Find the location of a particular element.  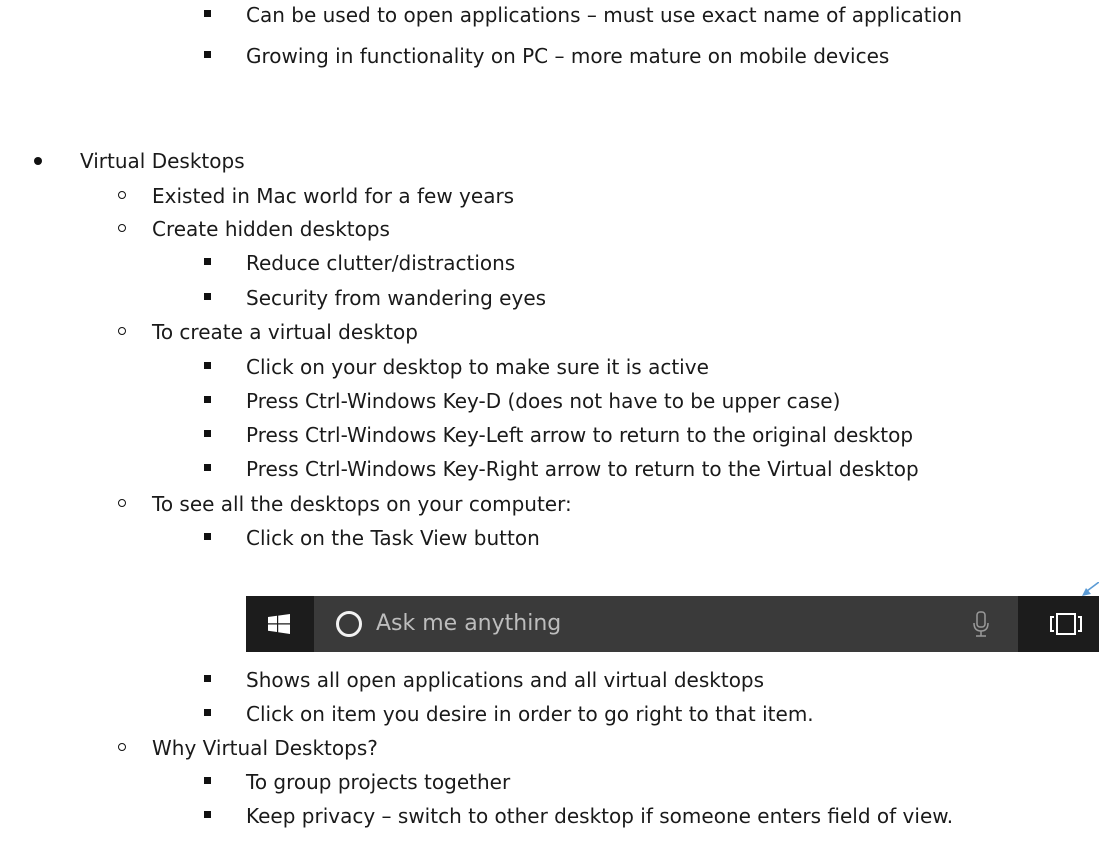

list-item-text: To create a virtual desktop is located at coordinates (285, 332).